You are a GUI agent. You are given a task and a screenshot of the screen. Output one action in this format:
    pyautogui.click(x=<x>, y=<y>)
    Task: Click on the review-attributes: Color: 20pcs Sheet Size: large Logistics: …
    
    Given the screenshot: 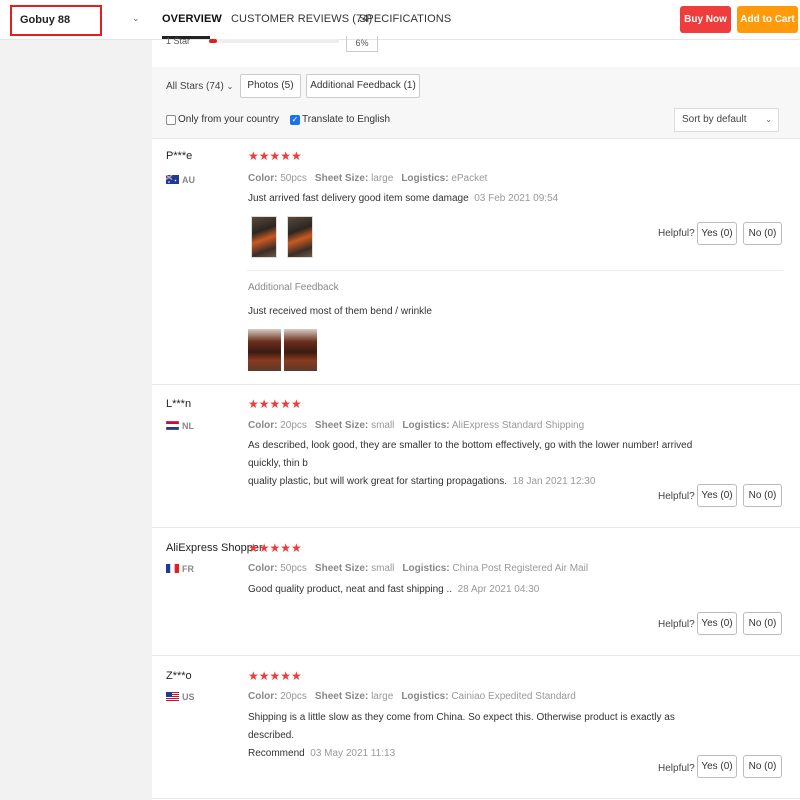 What is the action you would take?
    pyautogui.click(x=412, y=696)
    